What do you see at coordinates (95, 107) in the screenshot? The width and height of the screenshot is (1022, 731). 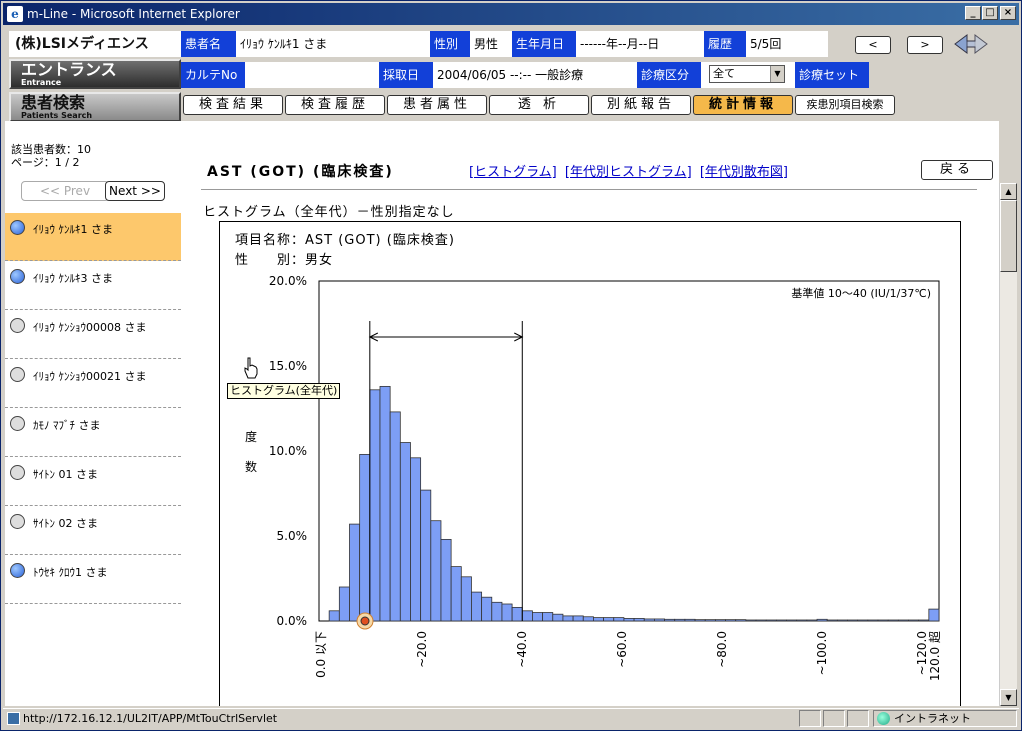 I see `nav-patients-search-button: 患者検索 Patients Search` at bounding box center [95, 107].